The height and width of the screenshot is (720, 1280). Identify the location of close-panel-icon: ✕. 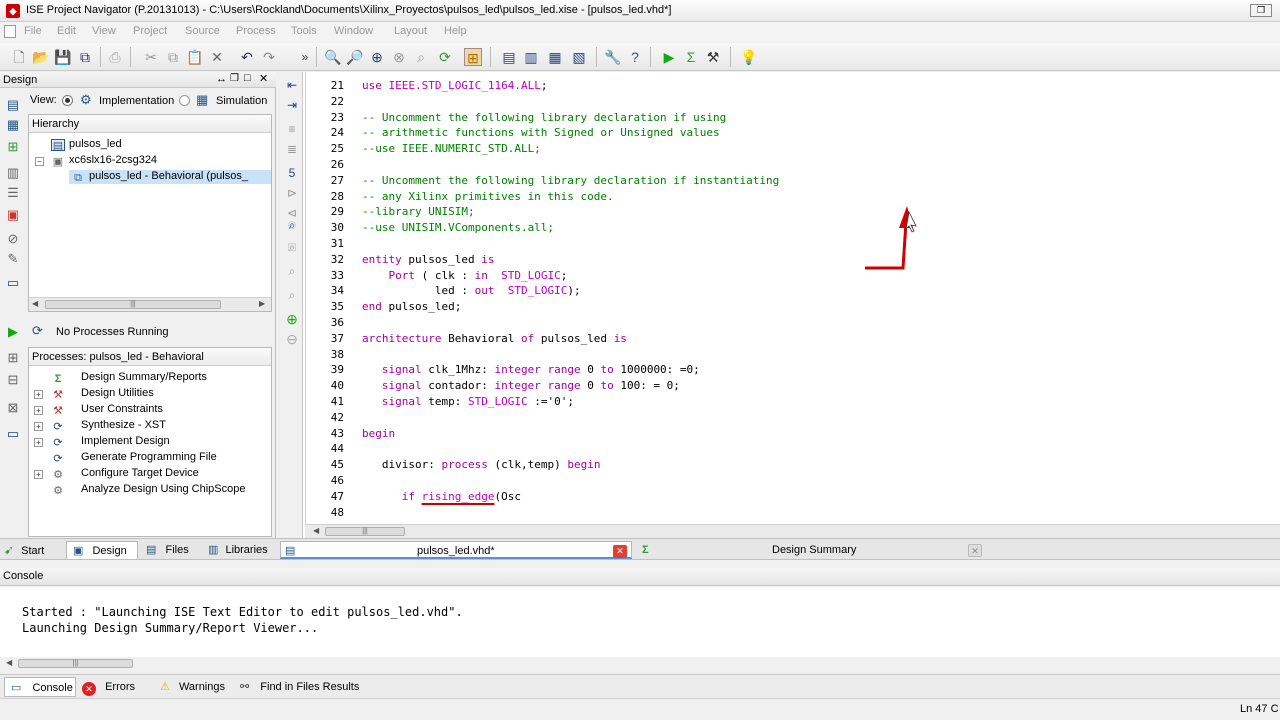
(263, 78).